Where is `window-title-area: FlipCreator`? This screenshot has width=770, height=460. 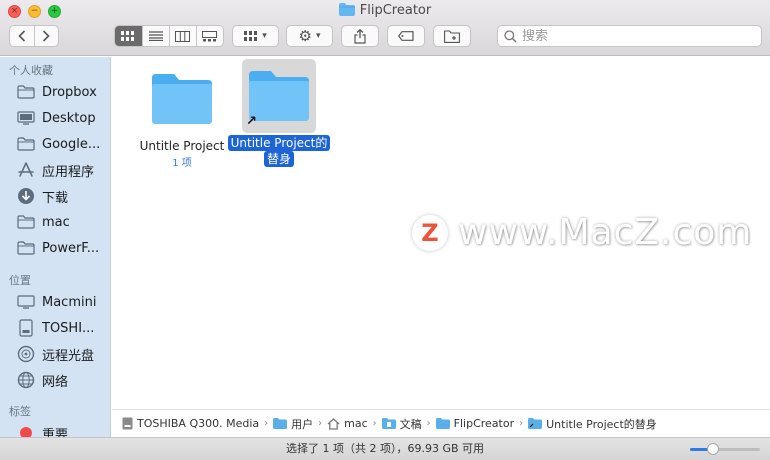 window-title-area: FlipCreator is located at coordinates (385, 11).